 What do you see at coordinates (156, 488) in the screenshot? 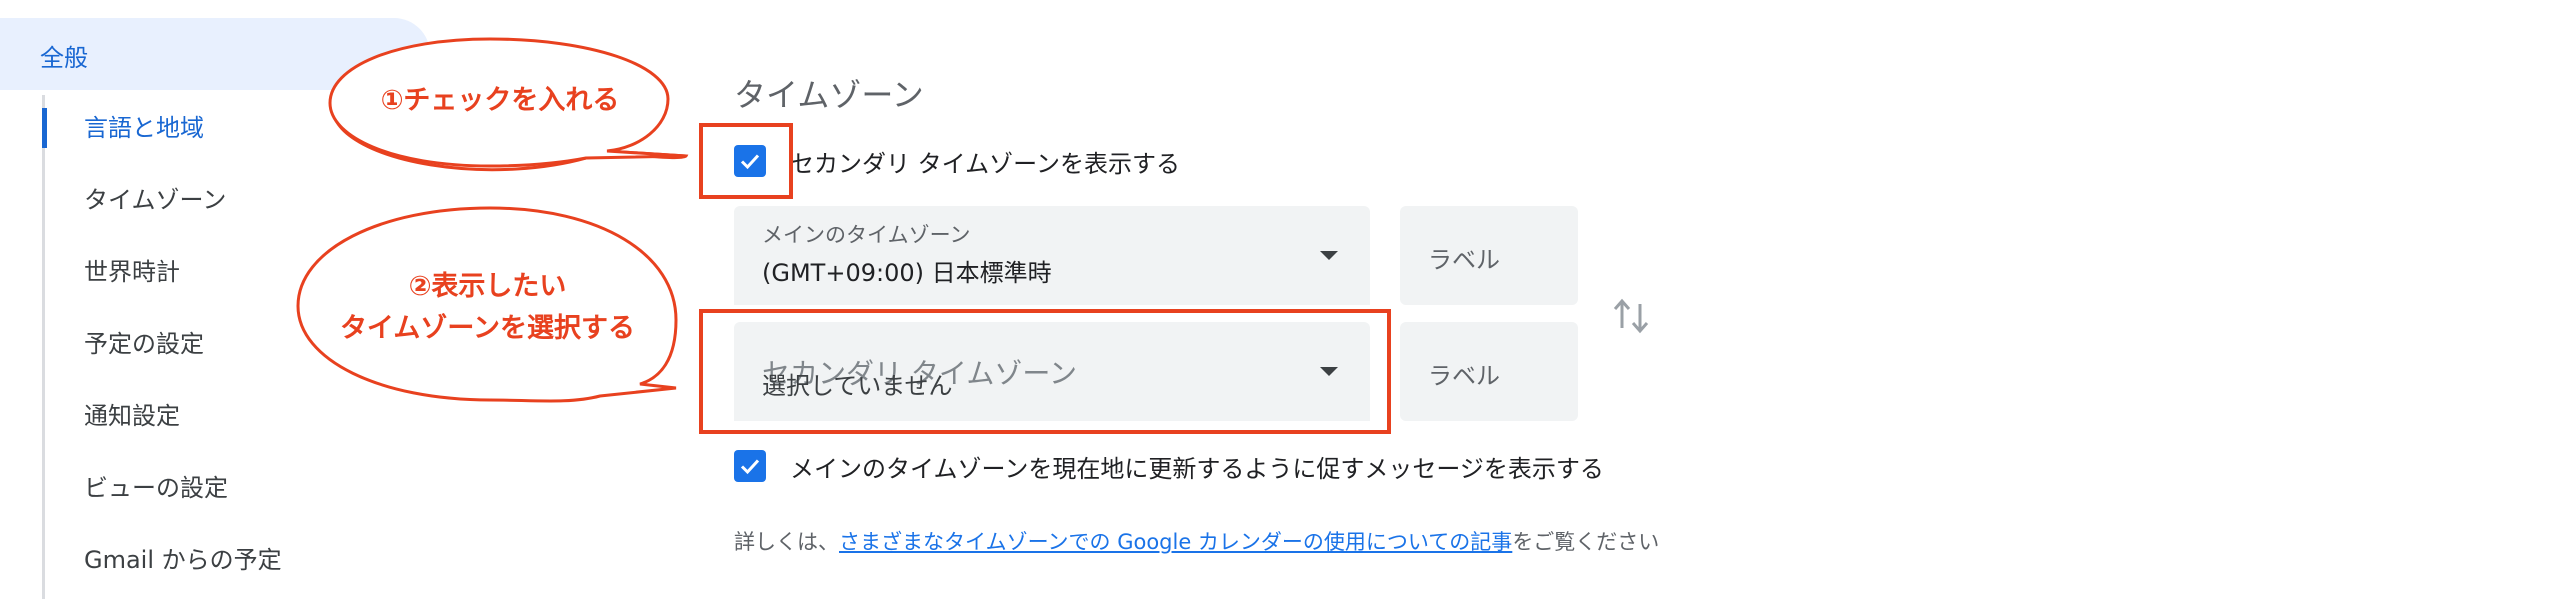
I see `sidebar-item-view-settings: ビューの設定` at bounding box center [156, 488].